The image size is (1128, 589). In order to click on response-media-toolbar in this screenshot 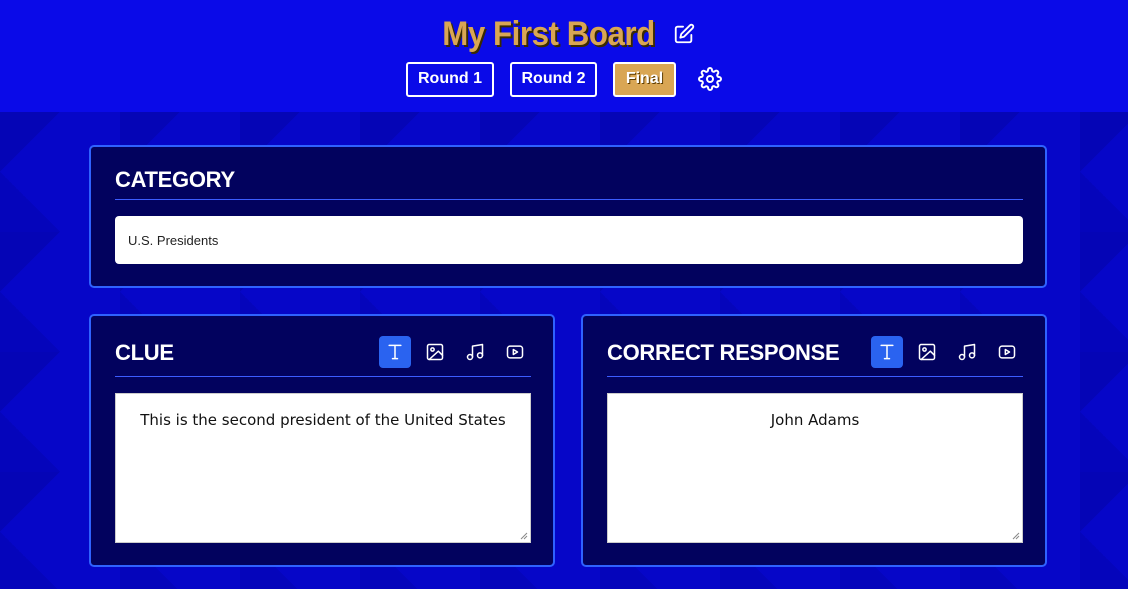, I will do `click(947, 352)`.